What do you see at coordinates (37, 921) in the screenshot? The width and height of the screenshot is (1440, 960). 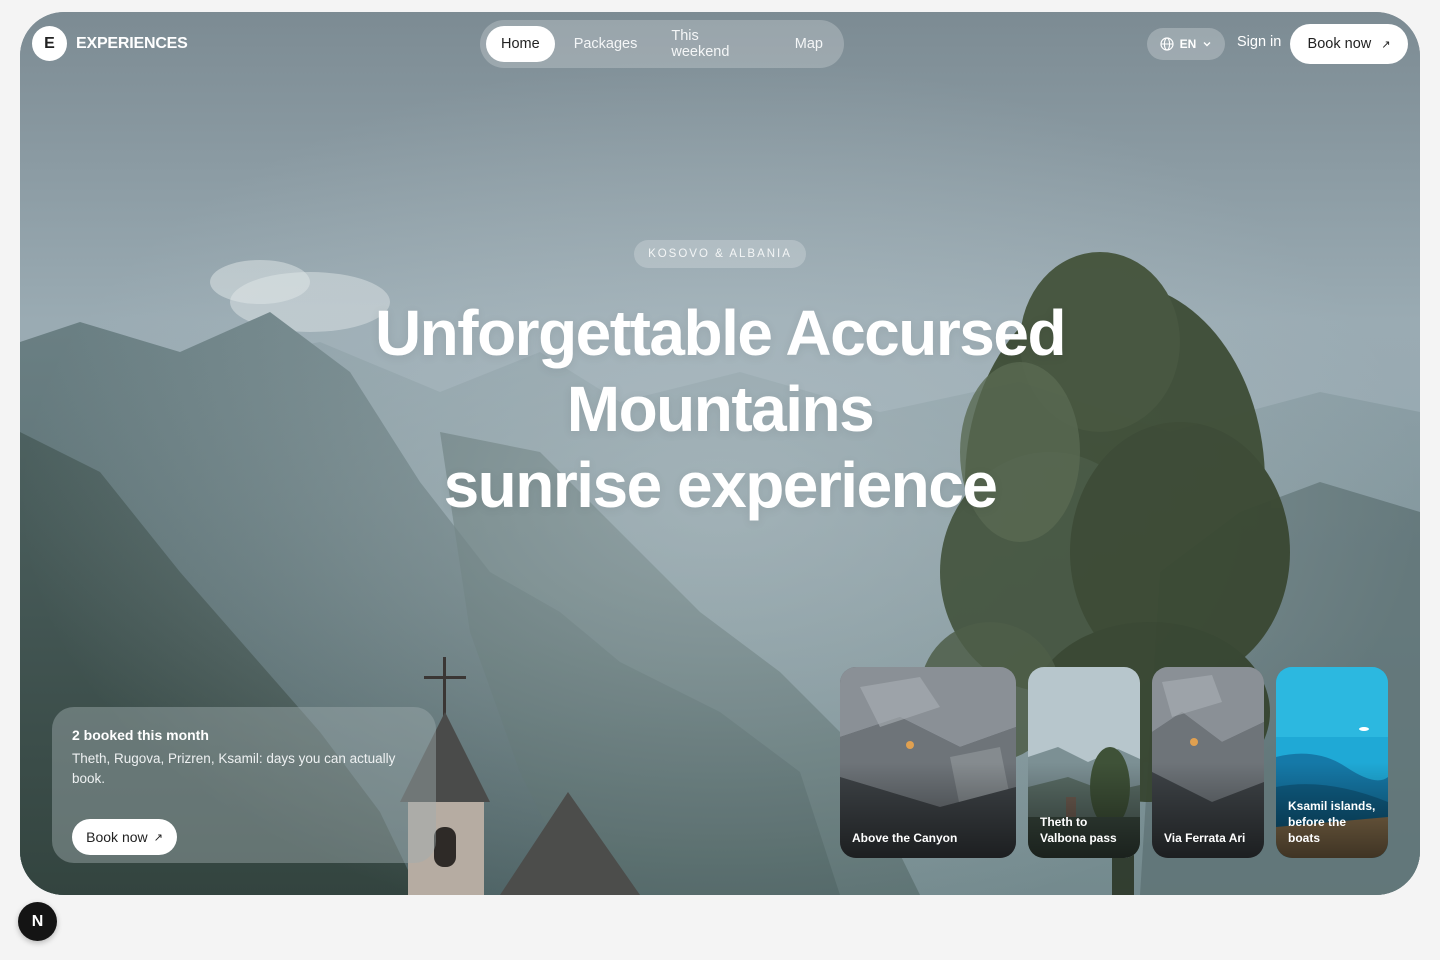 I see `dev-tools-badge: N` at bounding box center [37, 921].